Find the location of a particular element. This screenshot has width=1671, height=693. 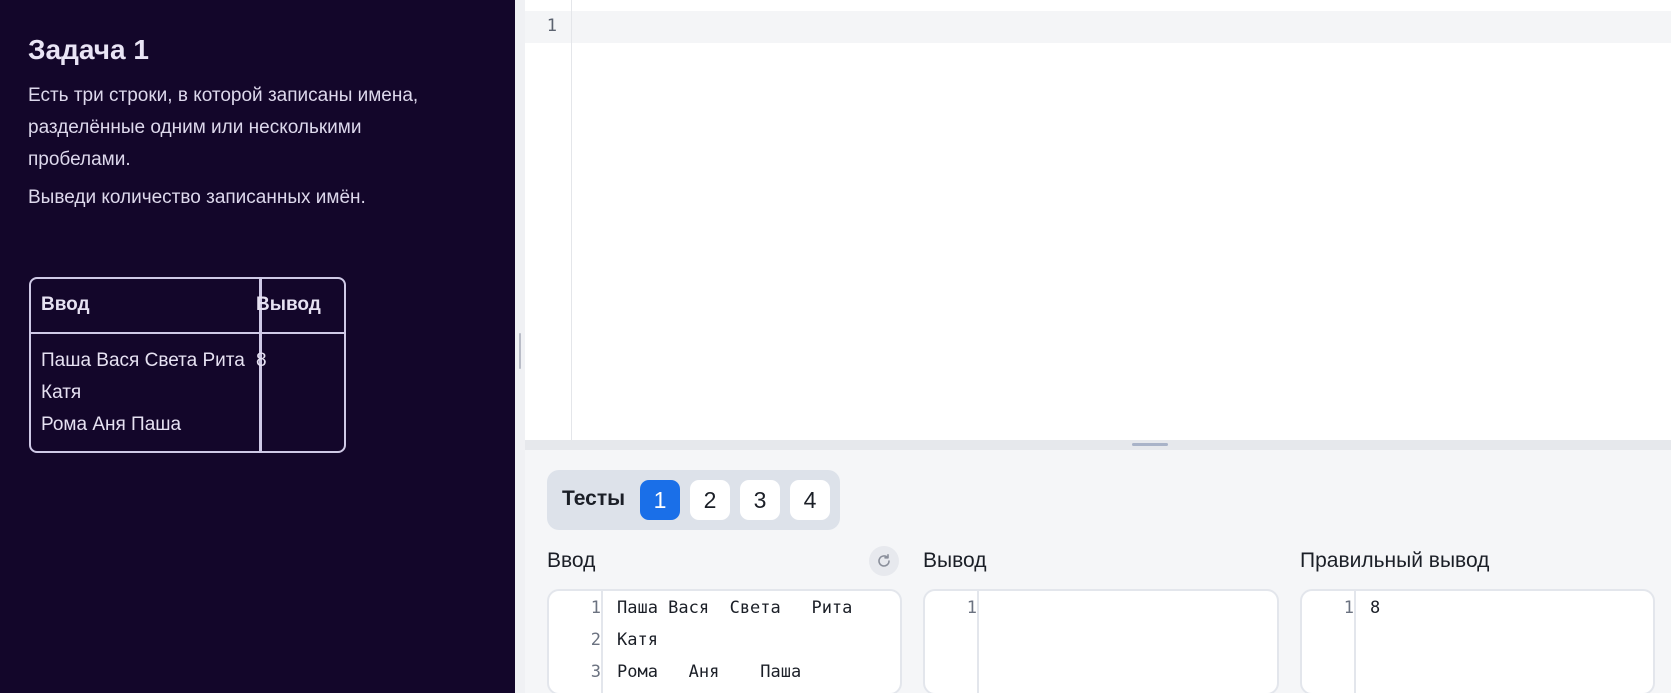

input-line-number: 2 is located at coordinates (595, 640).